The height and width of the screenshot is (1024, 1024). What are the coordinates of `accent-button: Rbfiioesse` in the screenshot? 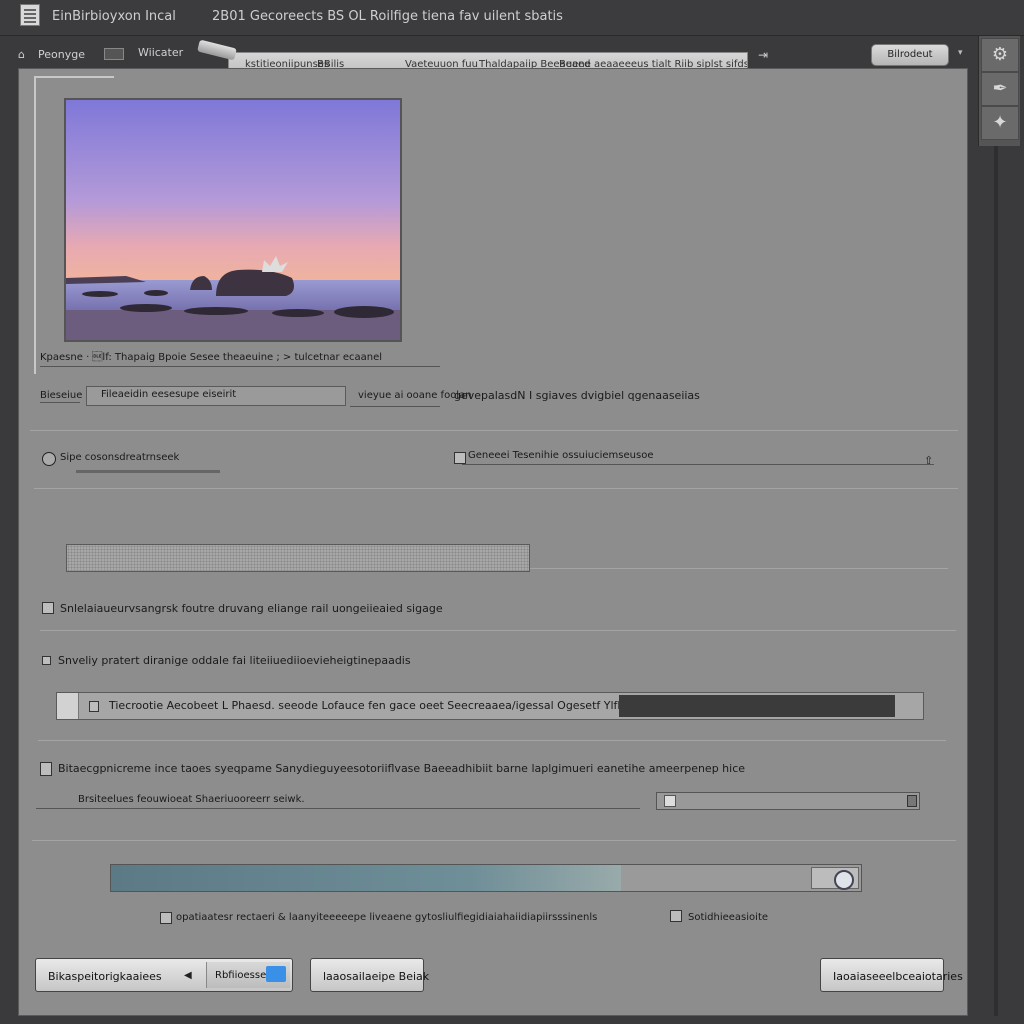 It's located at (248, 975).